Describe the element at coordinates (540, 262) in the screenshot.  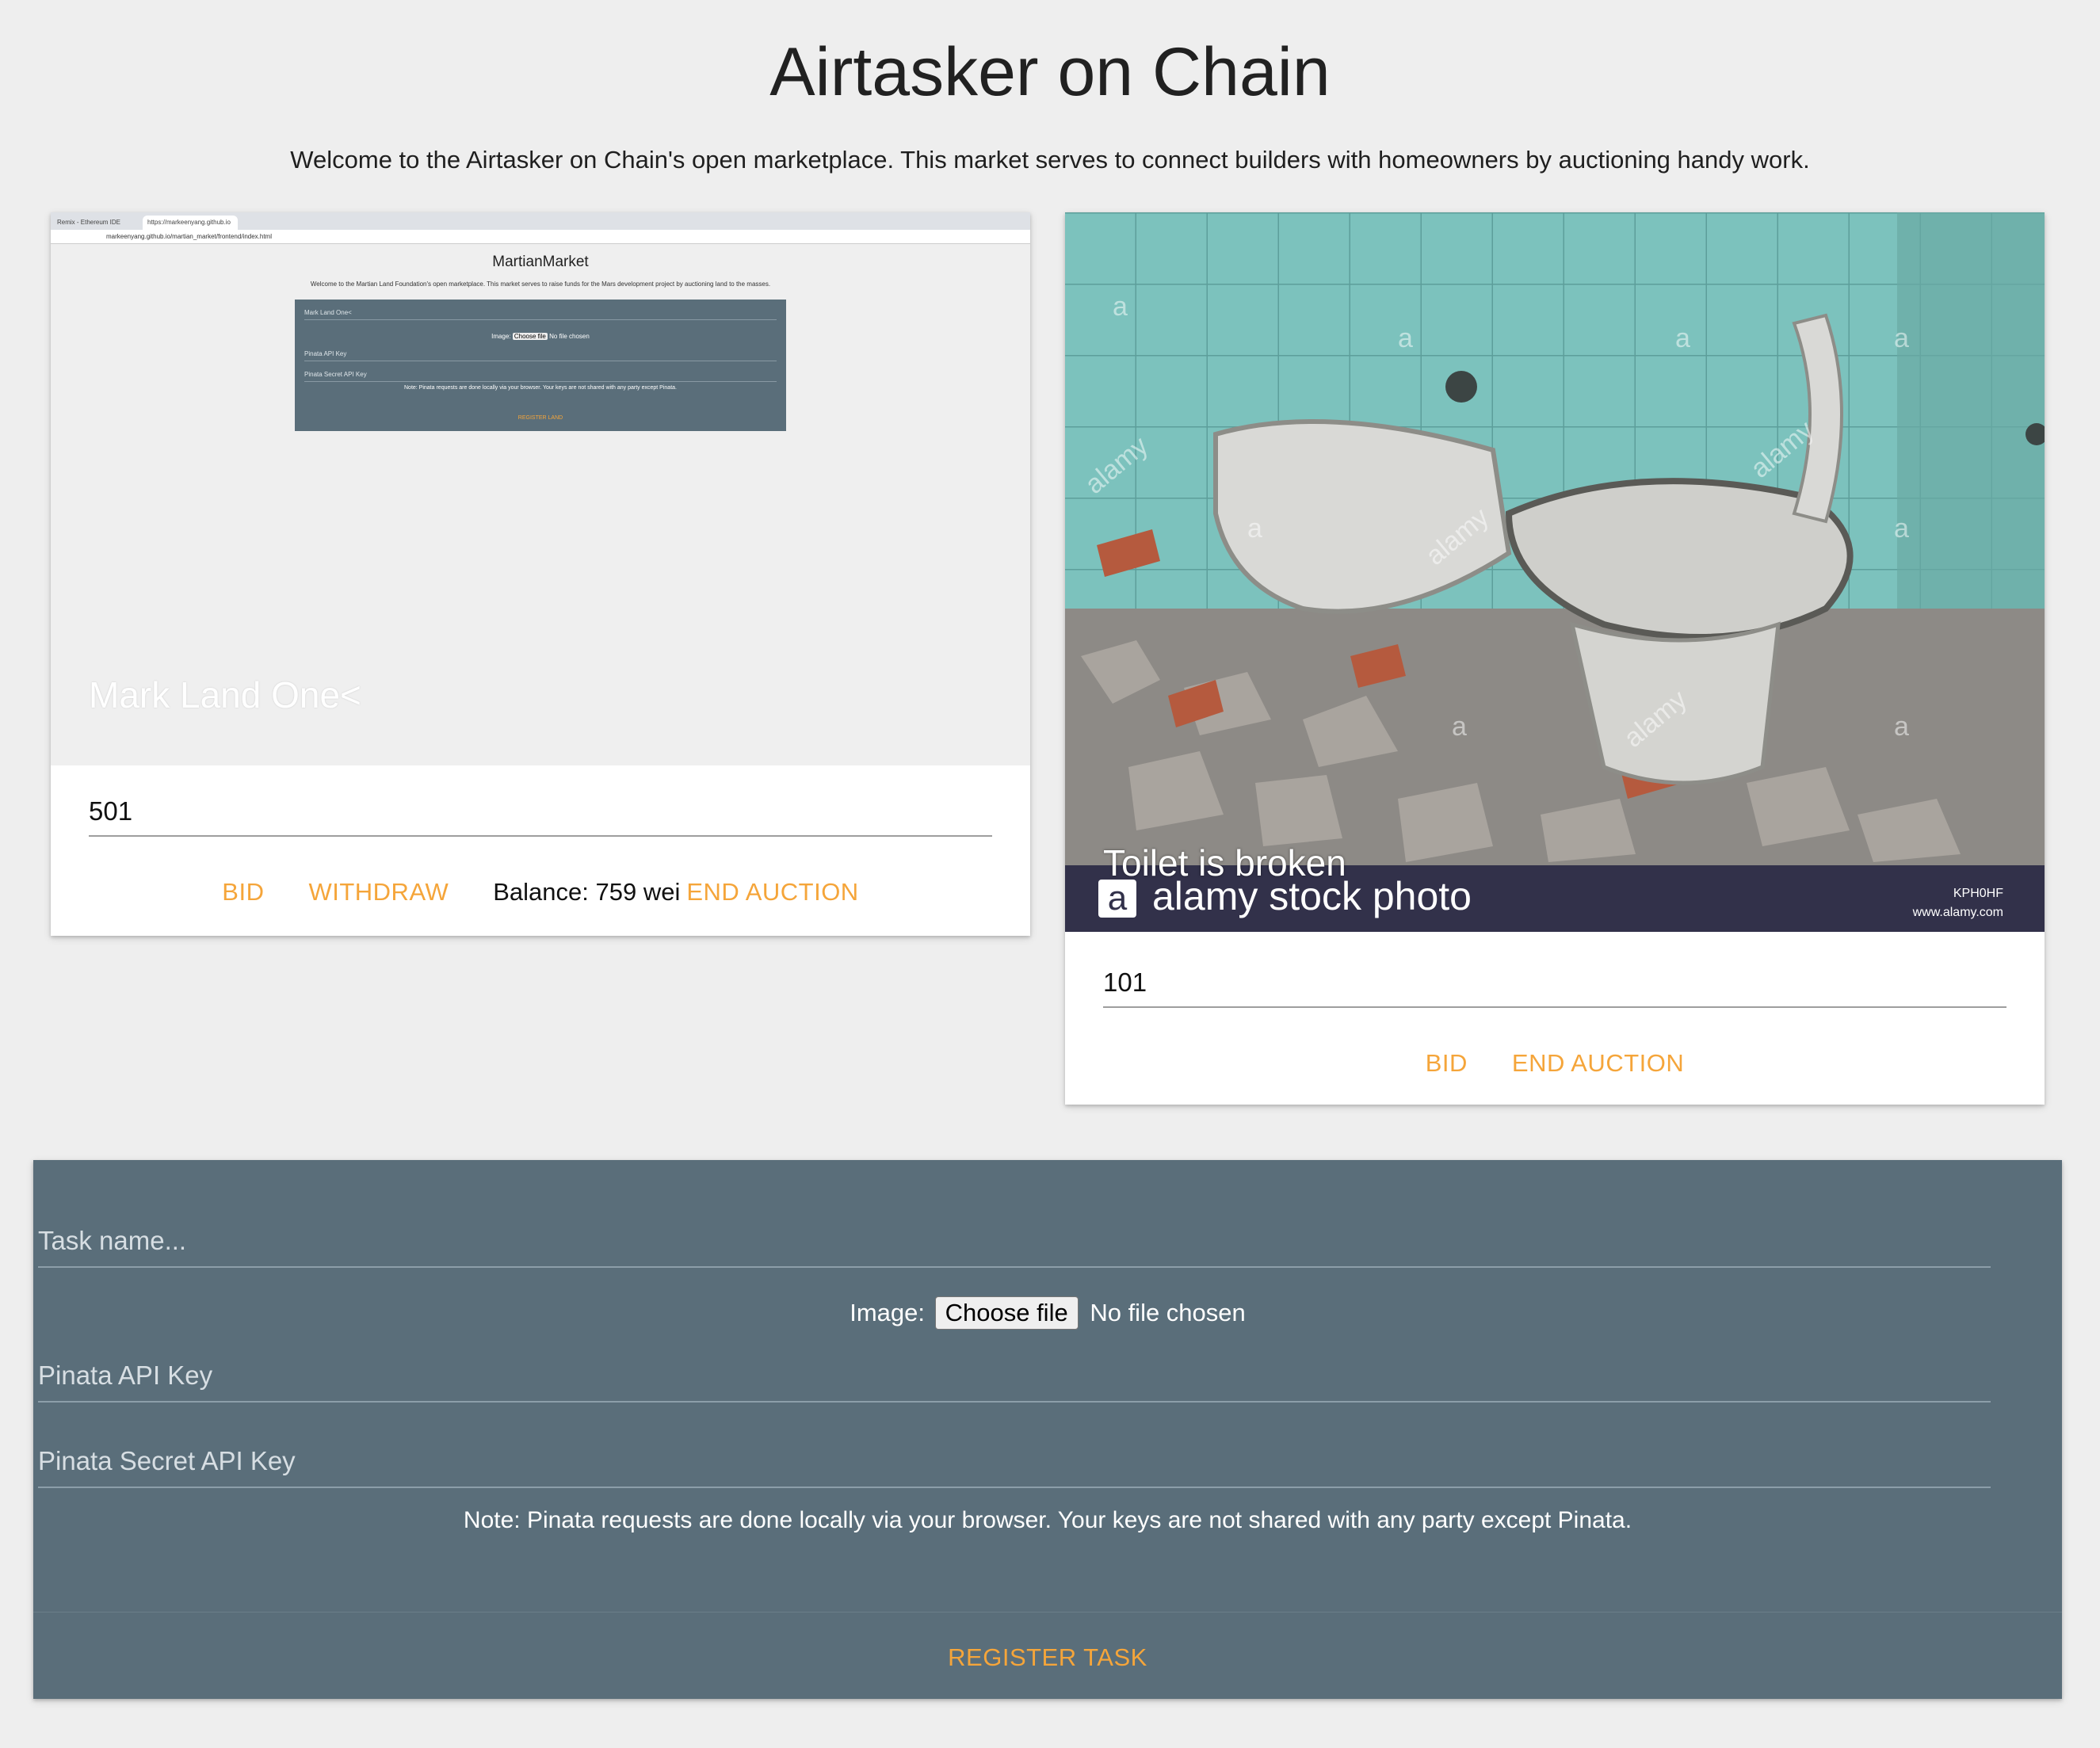
I see `screenshot-title: MartianMarket` at that location.